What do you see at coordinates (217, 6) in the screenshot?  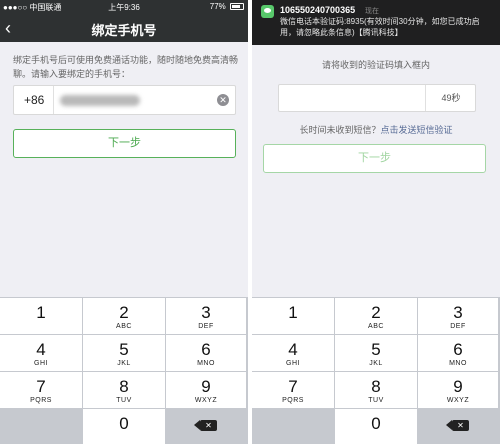 I see `battery-percent: 77%` at bounding box center [217, 6].